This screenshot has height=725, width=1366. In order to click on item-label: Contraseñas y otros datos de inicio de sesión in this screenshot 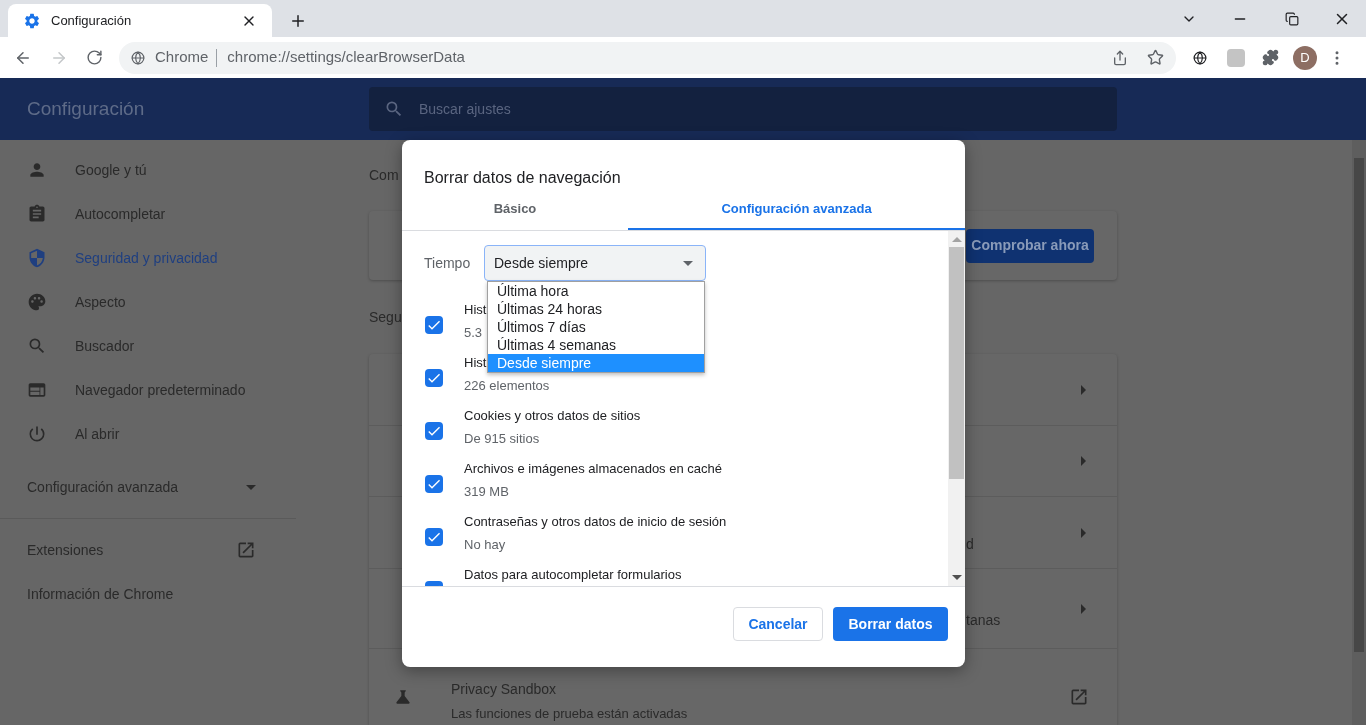, I will do `click(595, 522)`.